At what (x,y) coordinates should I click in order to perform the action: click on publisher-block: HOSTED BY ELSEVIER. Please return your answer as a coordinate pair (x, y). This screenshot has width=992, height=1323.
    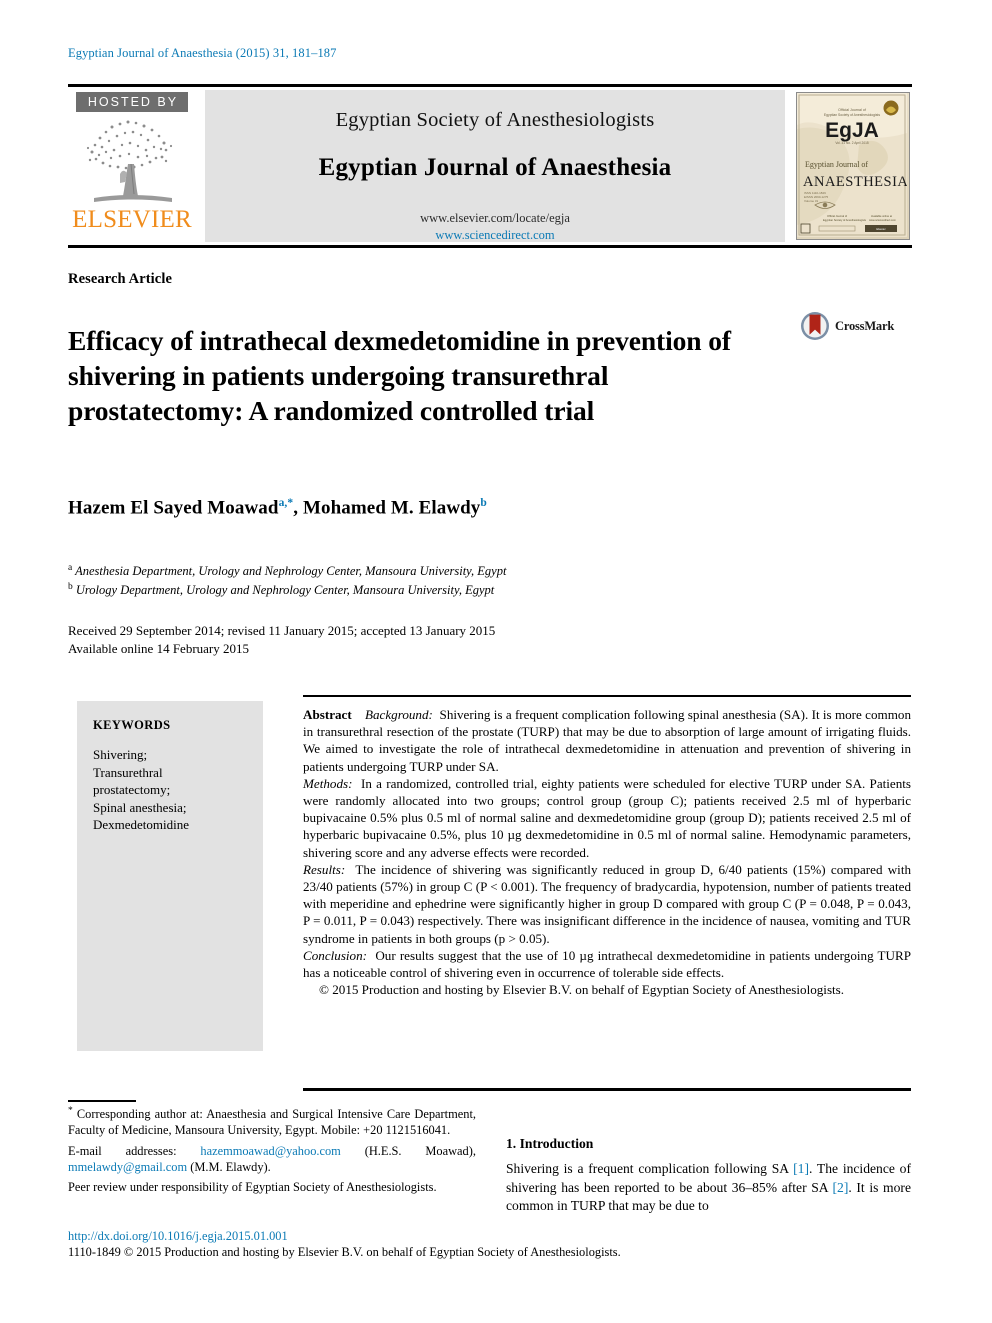
    Looking at the image, I should click on (132, 166).